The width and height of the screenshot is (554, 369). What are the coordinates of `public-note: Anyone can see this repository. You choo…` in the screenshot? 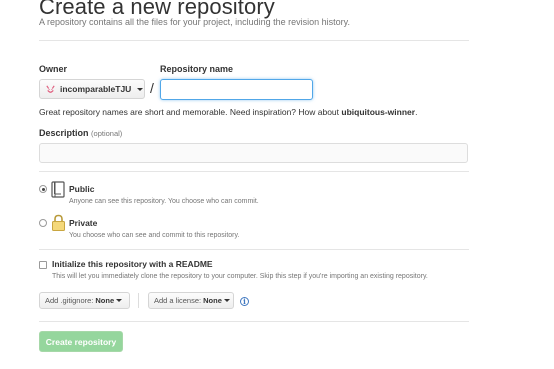 It's located at (164, 201).